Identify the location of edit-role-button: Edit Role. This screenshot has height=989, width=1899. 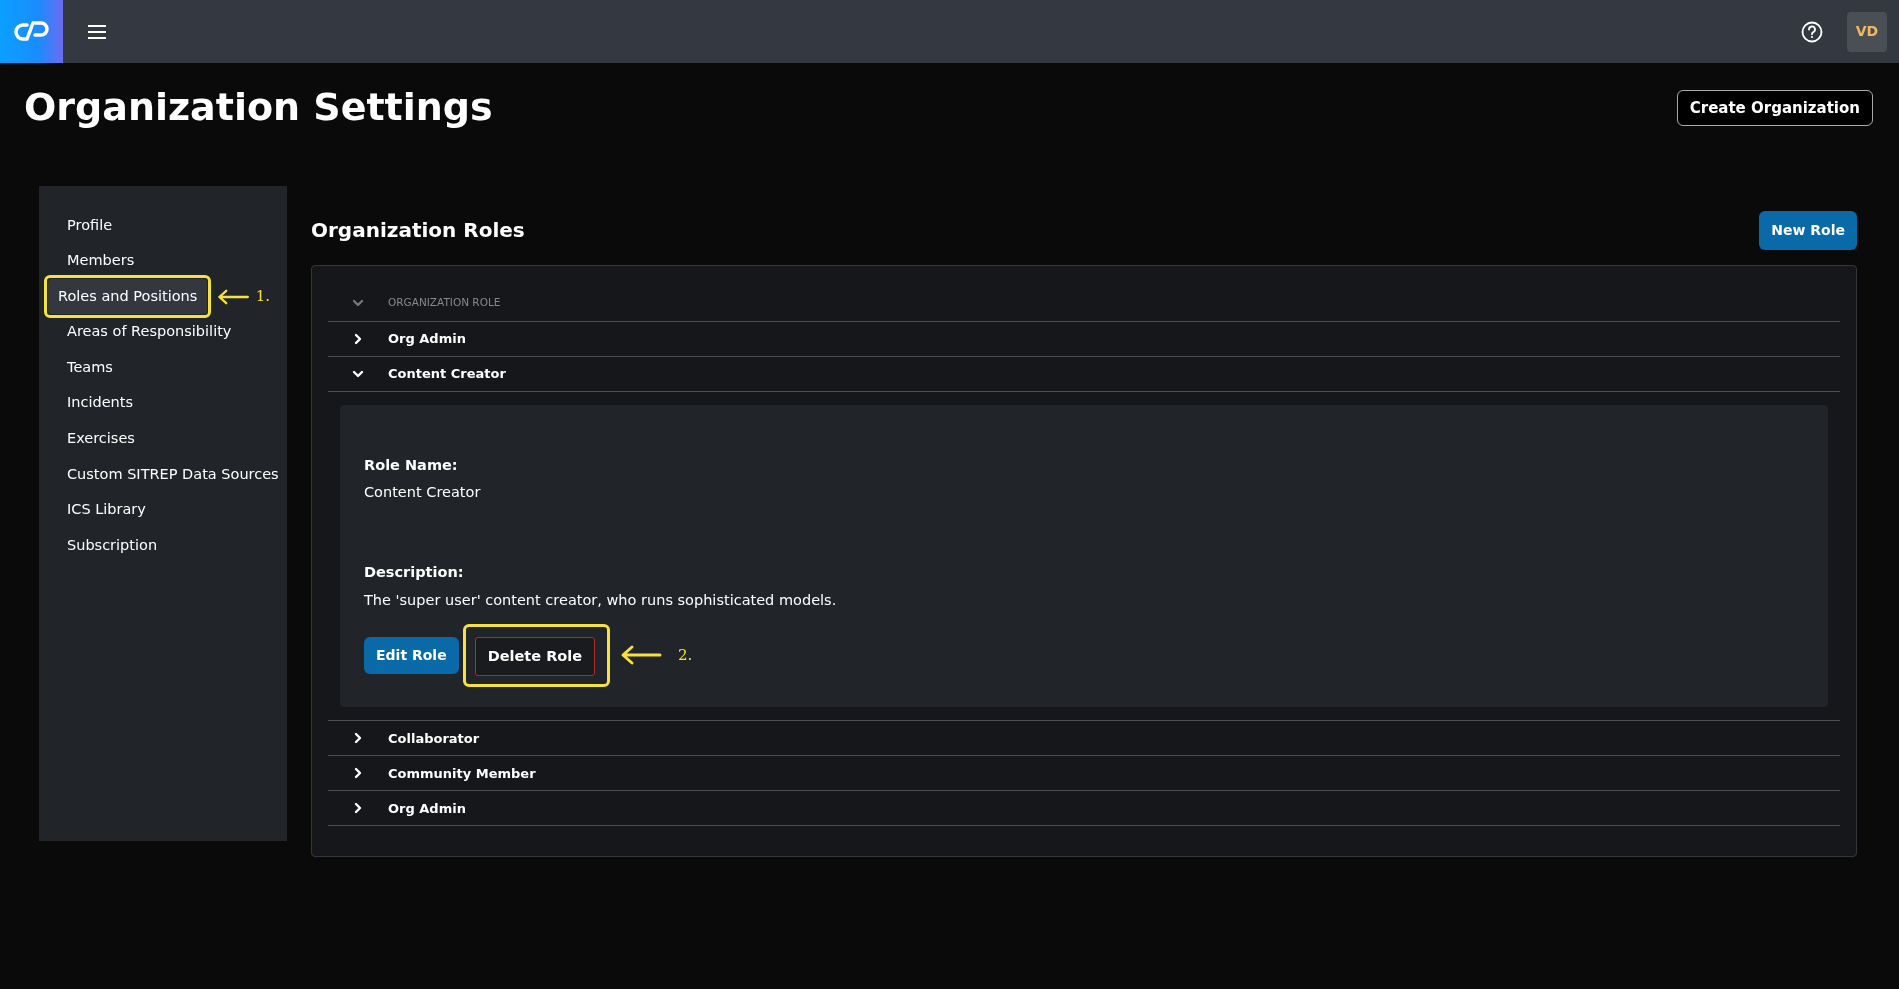
(411, 655).